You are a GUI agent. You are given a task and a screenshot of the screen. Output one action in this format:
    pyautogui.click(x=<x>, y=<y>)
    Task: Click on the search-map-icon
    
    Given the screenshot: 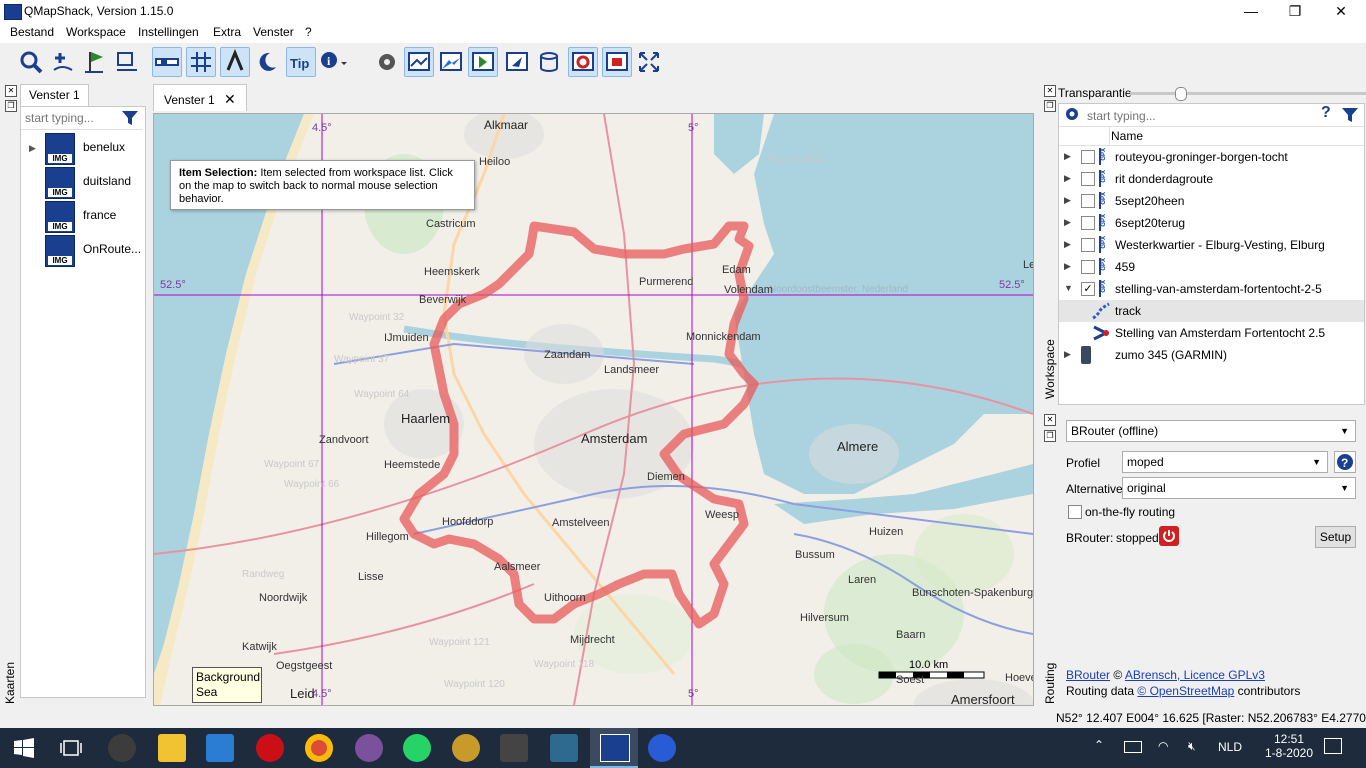 What is the action you would take?
    pyautogui.click(x=31, y=62)
    